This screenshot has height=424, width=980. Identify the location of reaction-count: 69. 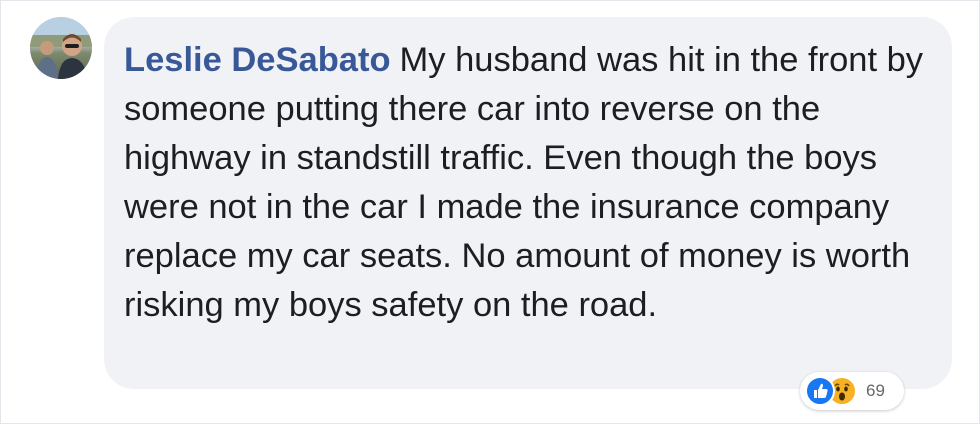
(875, 390).